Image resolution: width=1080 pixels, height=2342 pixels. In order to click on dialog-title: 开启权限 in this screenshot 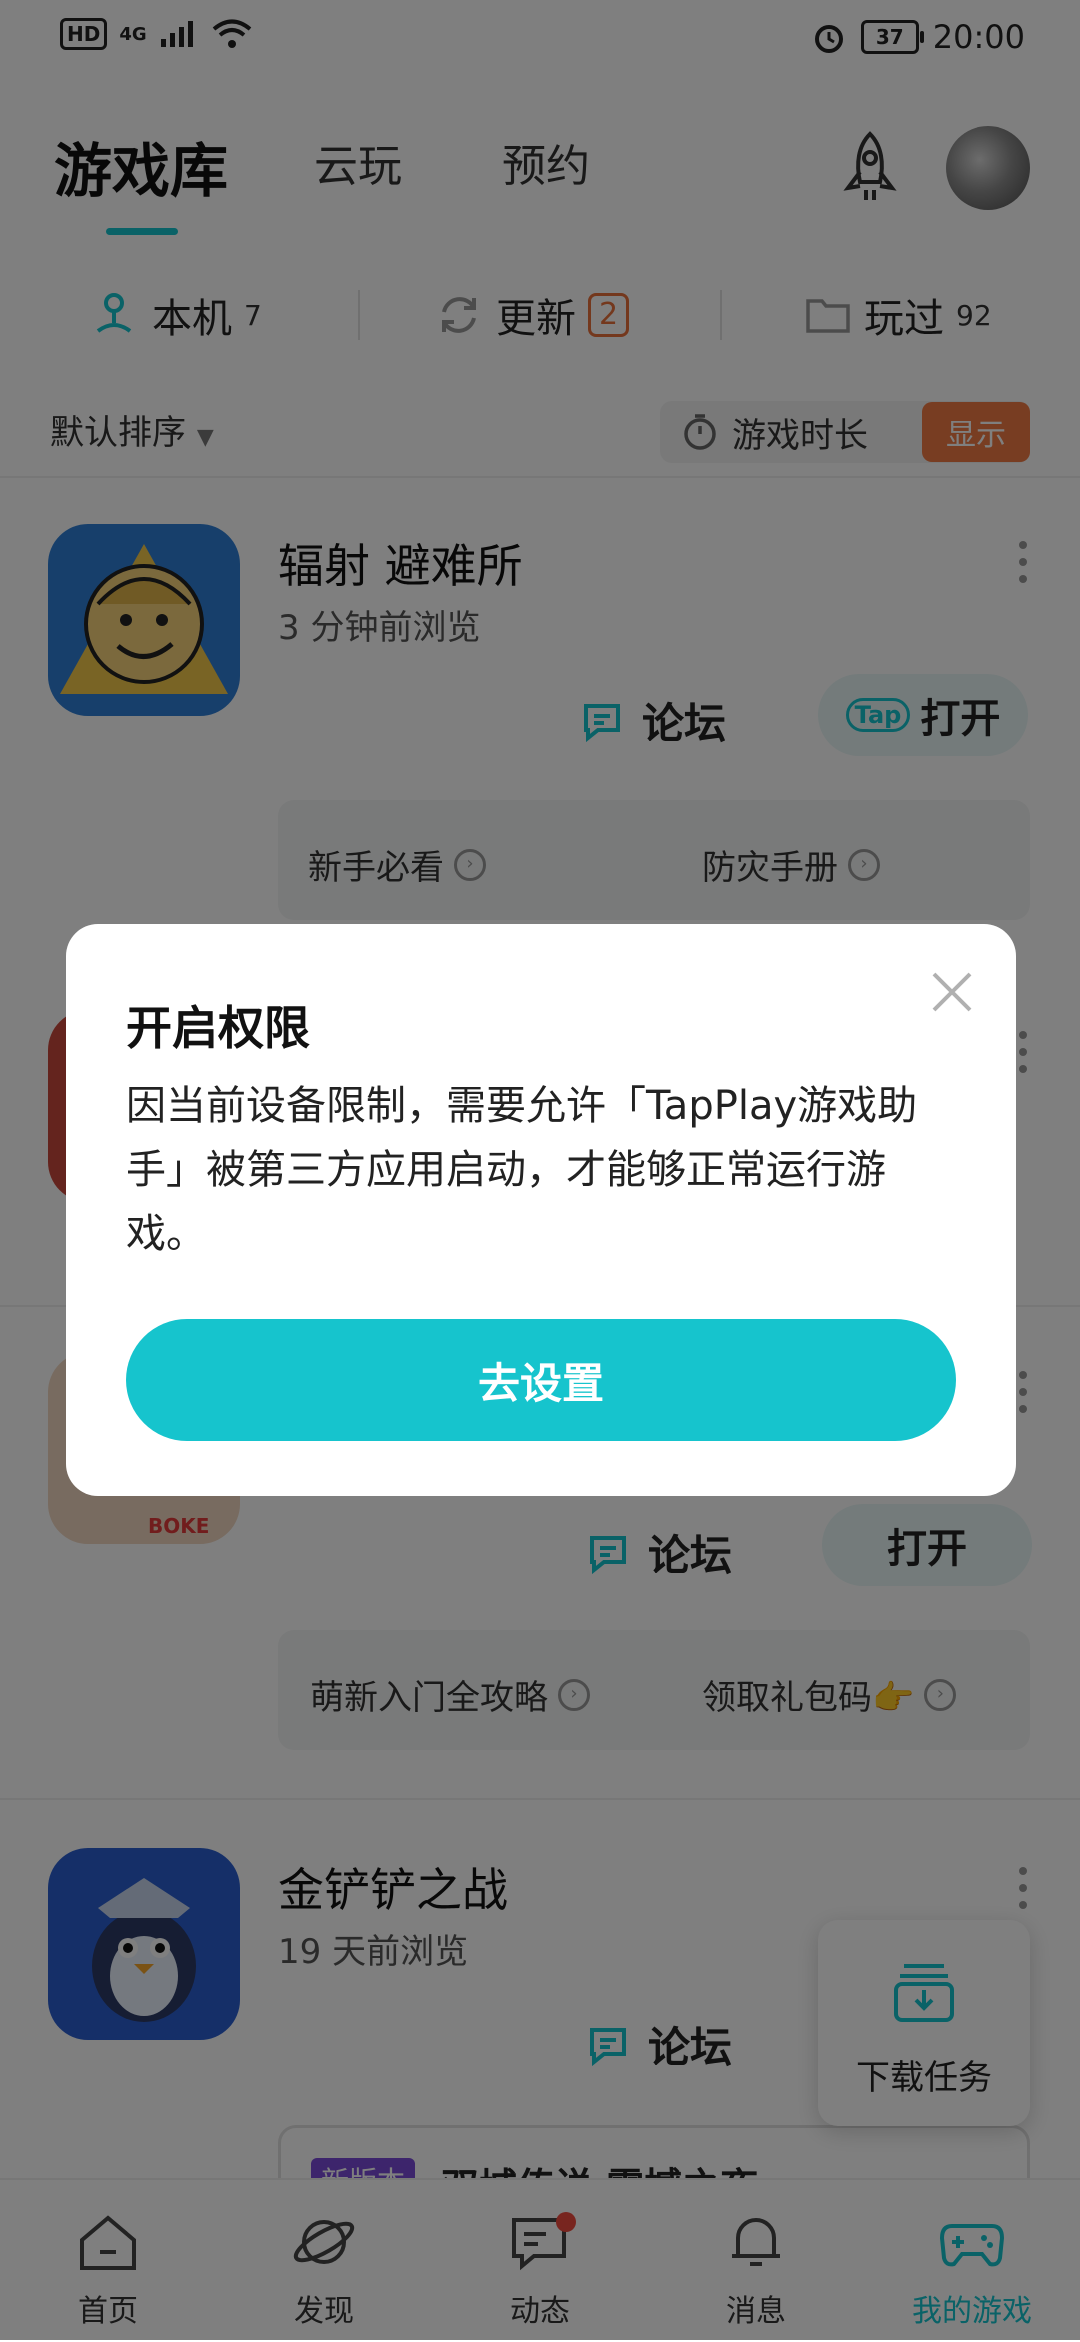, I will do `click(218, 1028)`.